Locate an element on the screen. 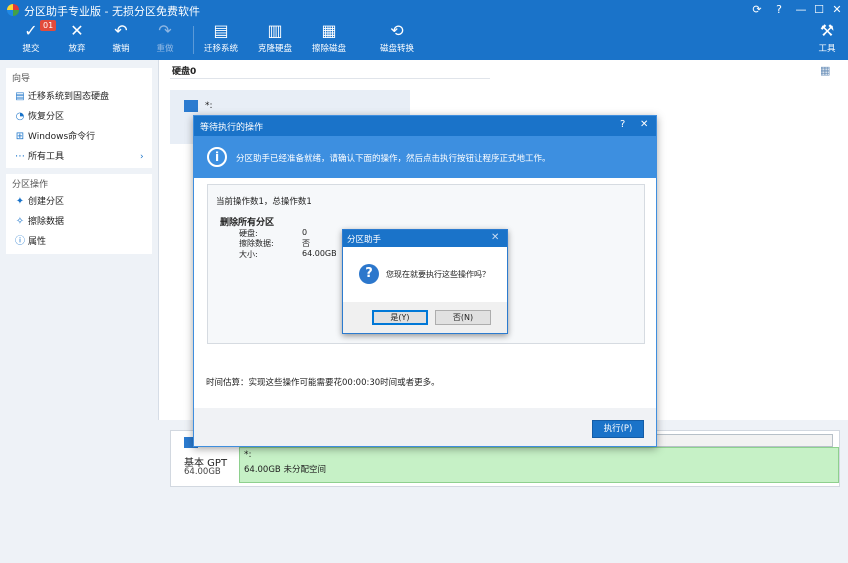  dialog-title: 等待执行的操作 is located at coordinates (232, 128).